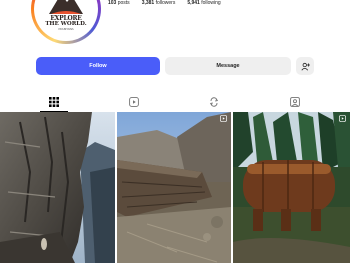 This screenshot has height=263, width=350. What do you see at coordinates (159, 3) in the screenshot?
I see `followers-stat: 3,381 followers` at bounding box center [159, 3].